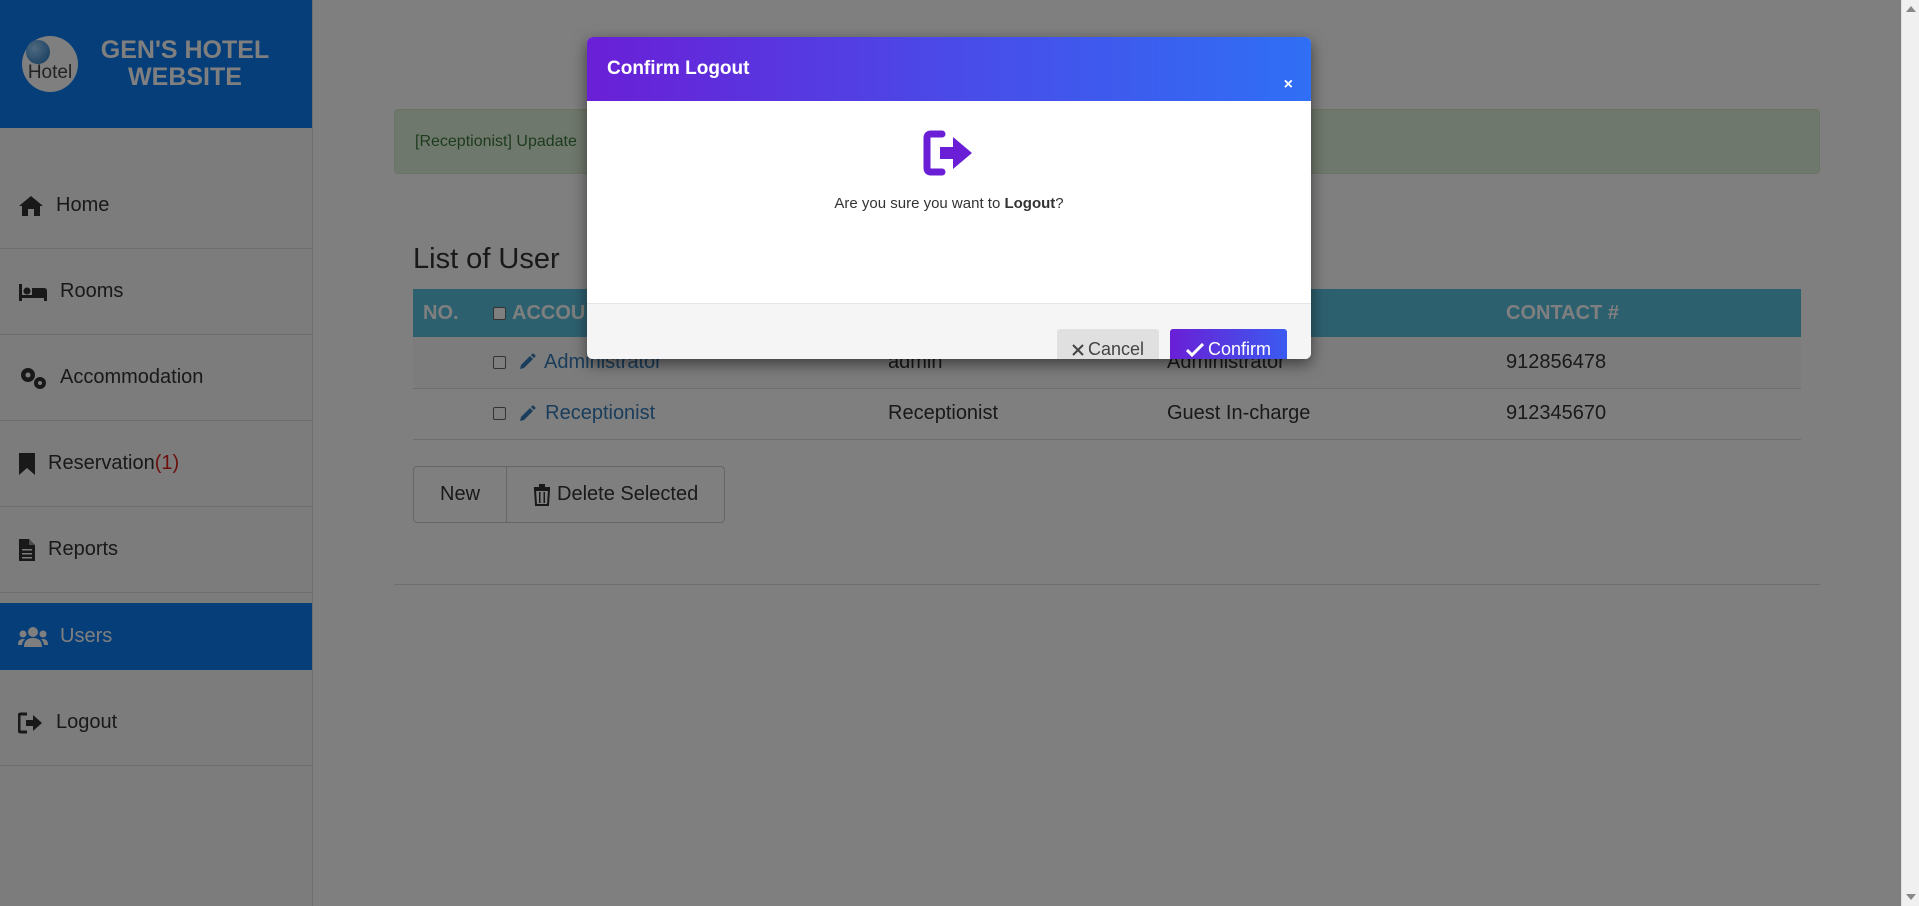  I want to click on close-icon: ×, so click(1288, 85).